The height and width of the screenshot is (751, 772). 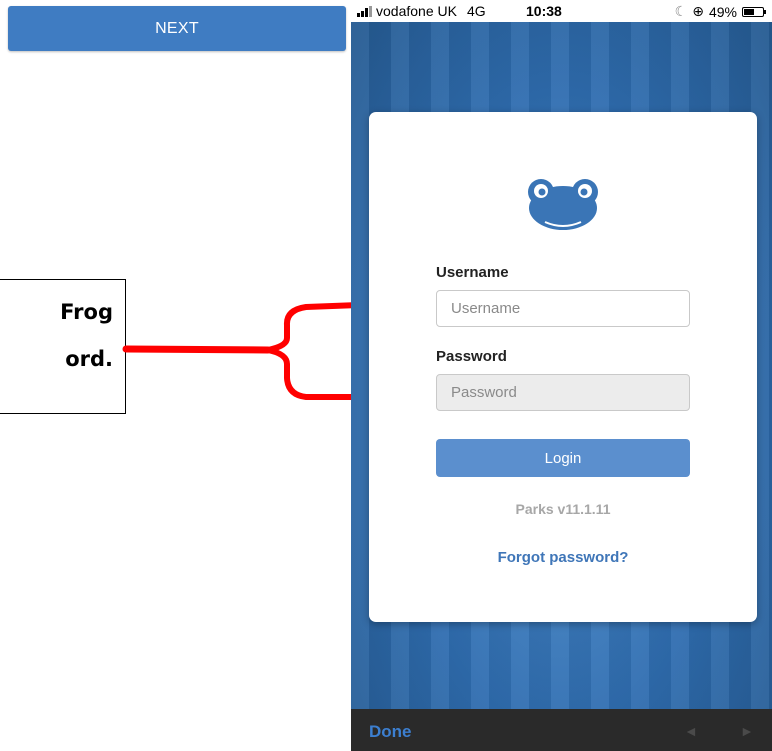 What do you see at coordinates (563, 458) in the screenshot?
I see `login-button: Login` at bounding box center [563, 458].